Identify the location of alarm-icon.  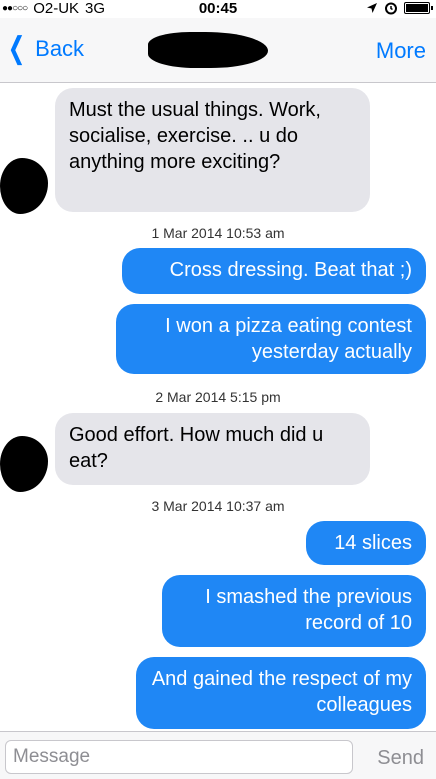
(391, 8).